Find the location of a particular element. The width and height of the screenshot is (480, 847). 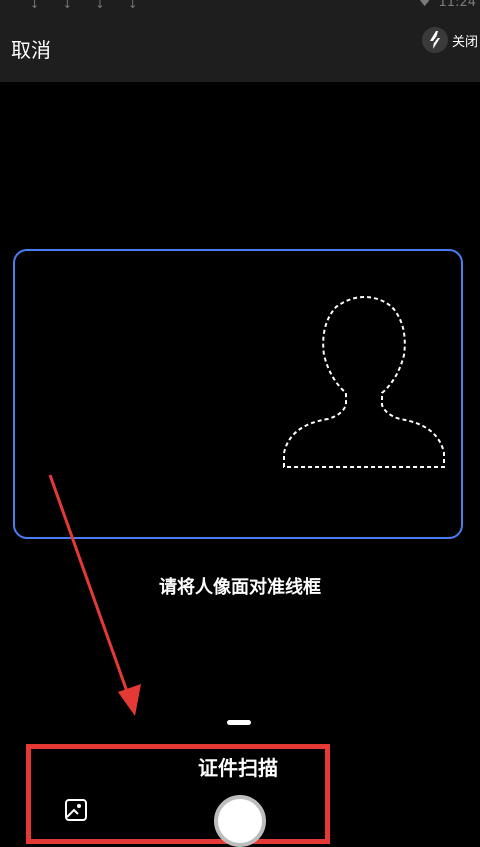

annotation-arrow is located at coordinates (94, 595).